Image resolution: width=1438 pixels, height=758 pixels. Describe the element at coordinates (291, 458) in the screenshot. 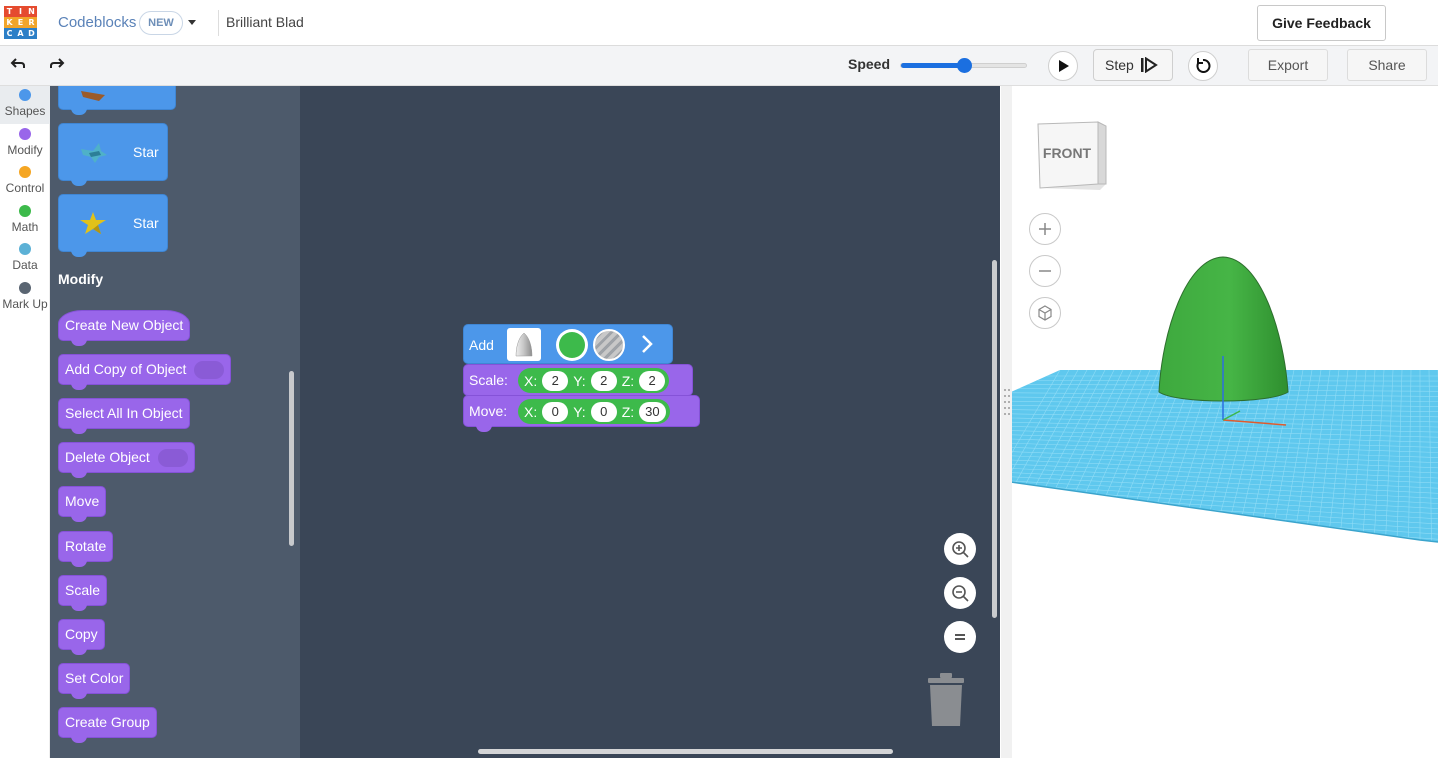

I see `flyout-scrollbar` at that location.